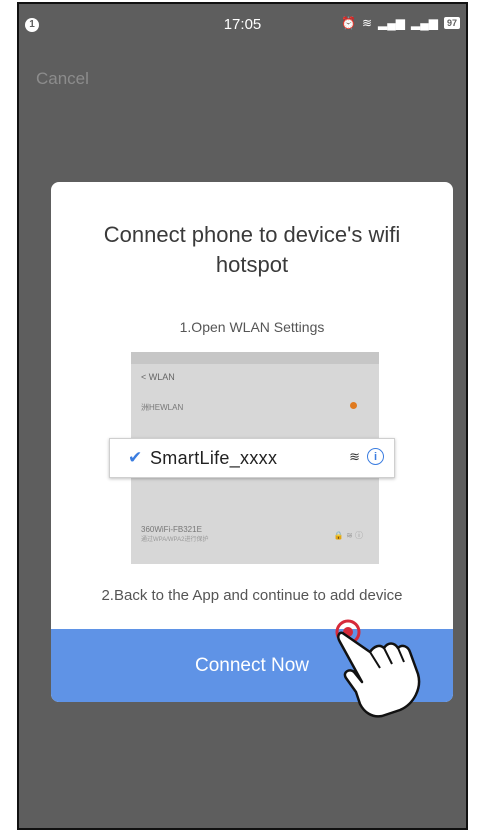  I want to click on step1-label: 1.Open WLAN Settings, so click(252, 327).